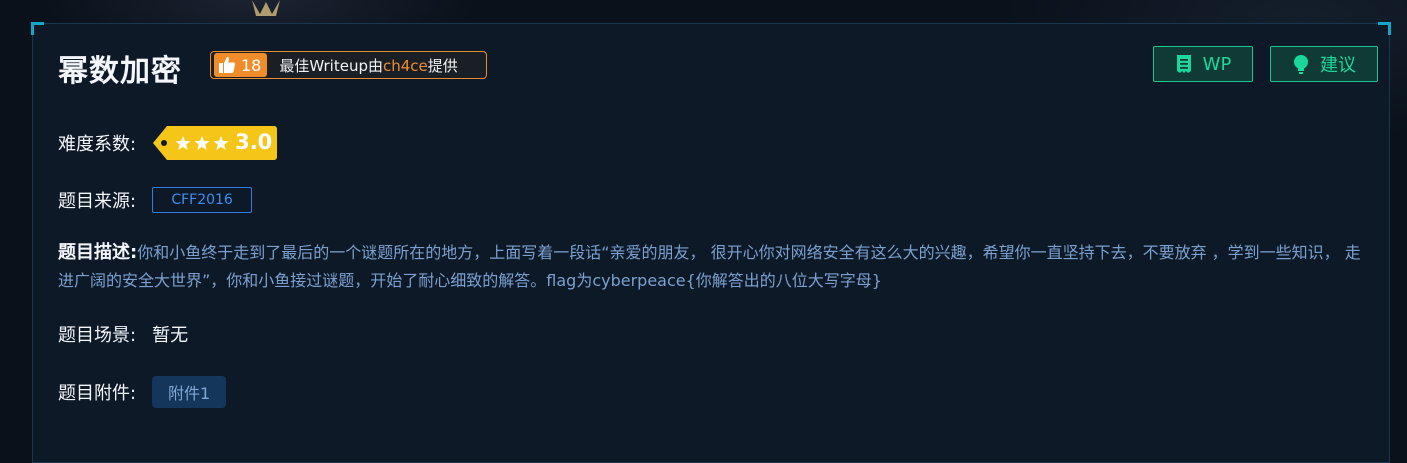  I want to click on attachment-row: 题目附件: 附件1, so click(142, 392).